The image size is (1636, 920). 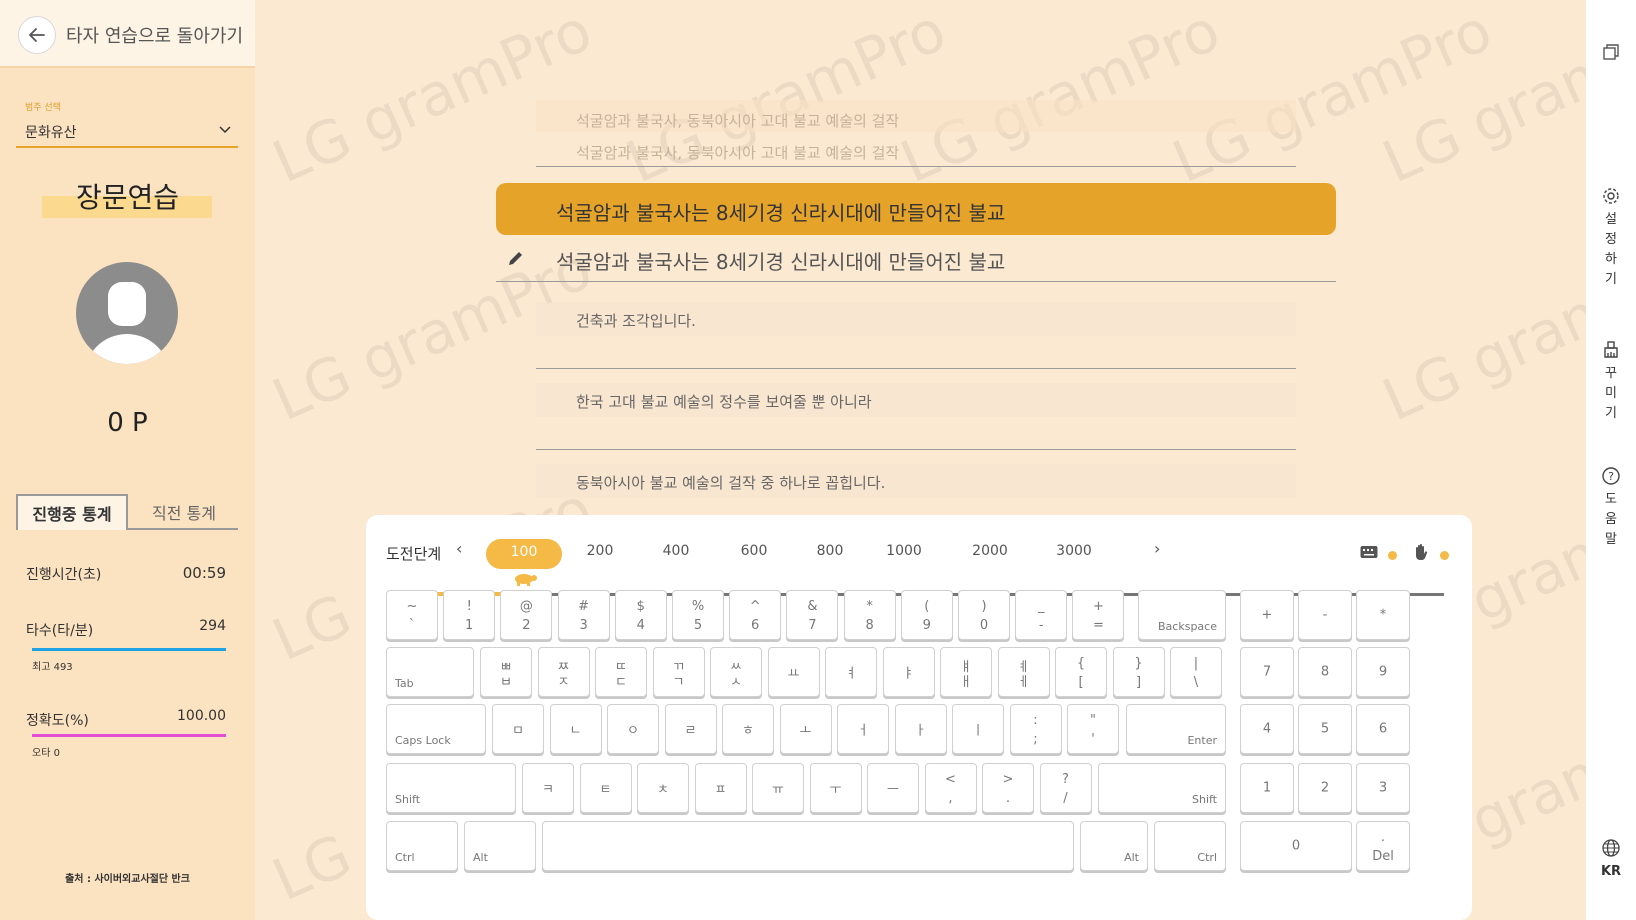 I want to click on stage-100: 100, so click(x=524, y=554).